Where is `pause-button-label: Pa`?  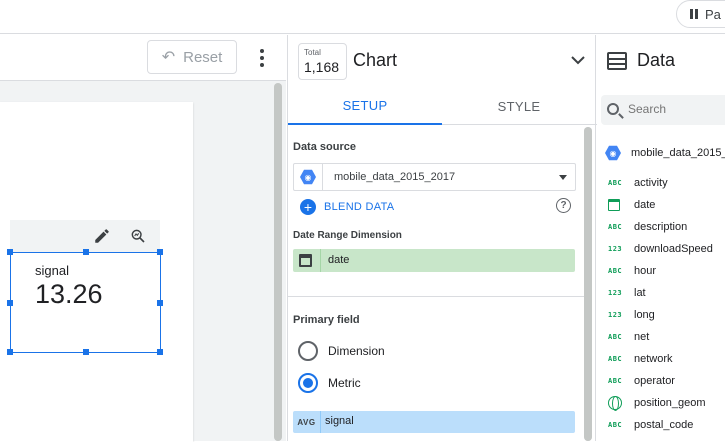 pause-button-label: Pa is located at coordinates (713, 14).